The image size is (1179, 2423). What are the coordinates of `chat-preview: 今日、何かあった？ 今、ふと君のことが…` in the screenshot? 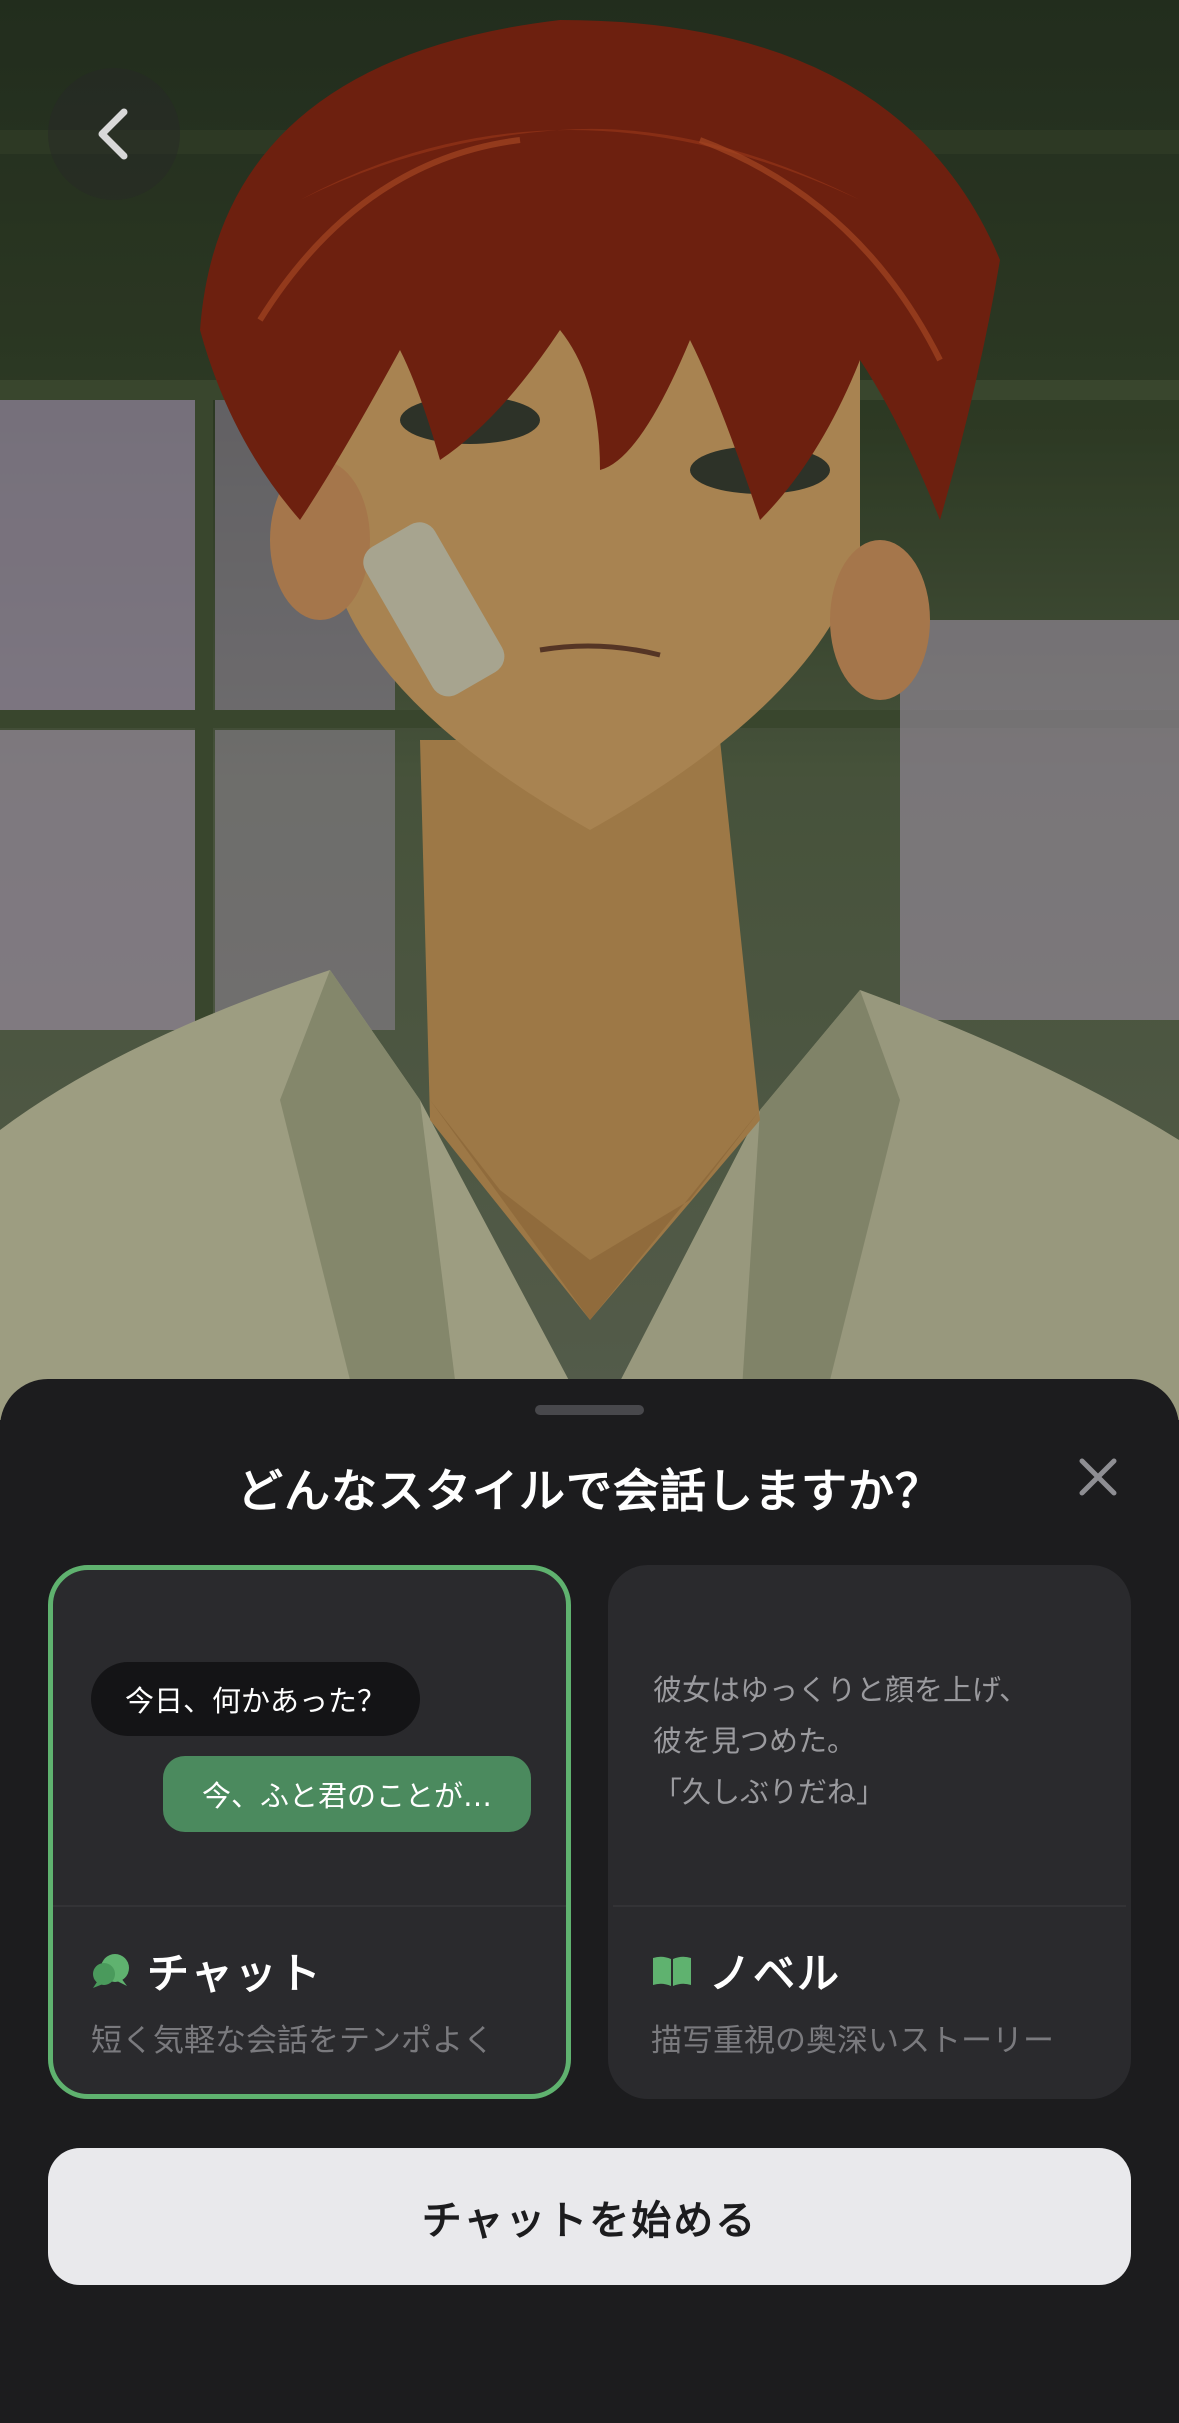 It's located at (309, 1737).